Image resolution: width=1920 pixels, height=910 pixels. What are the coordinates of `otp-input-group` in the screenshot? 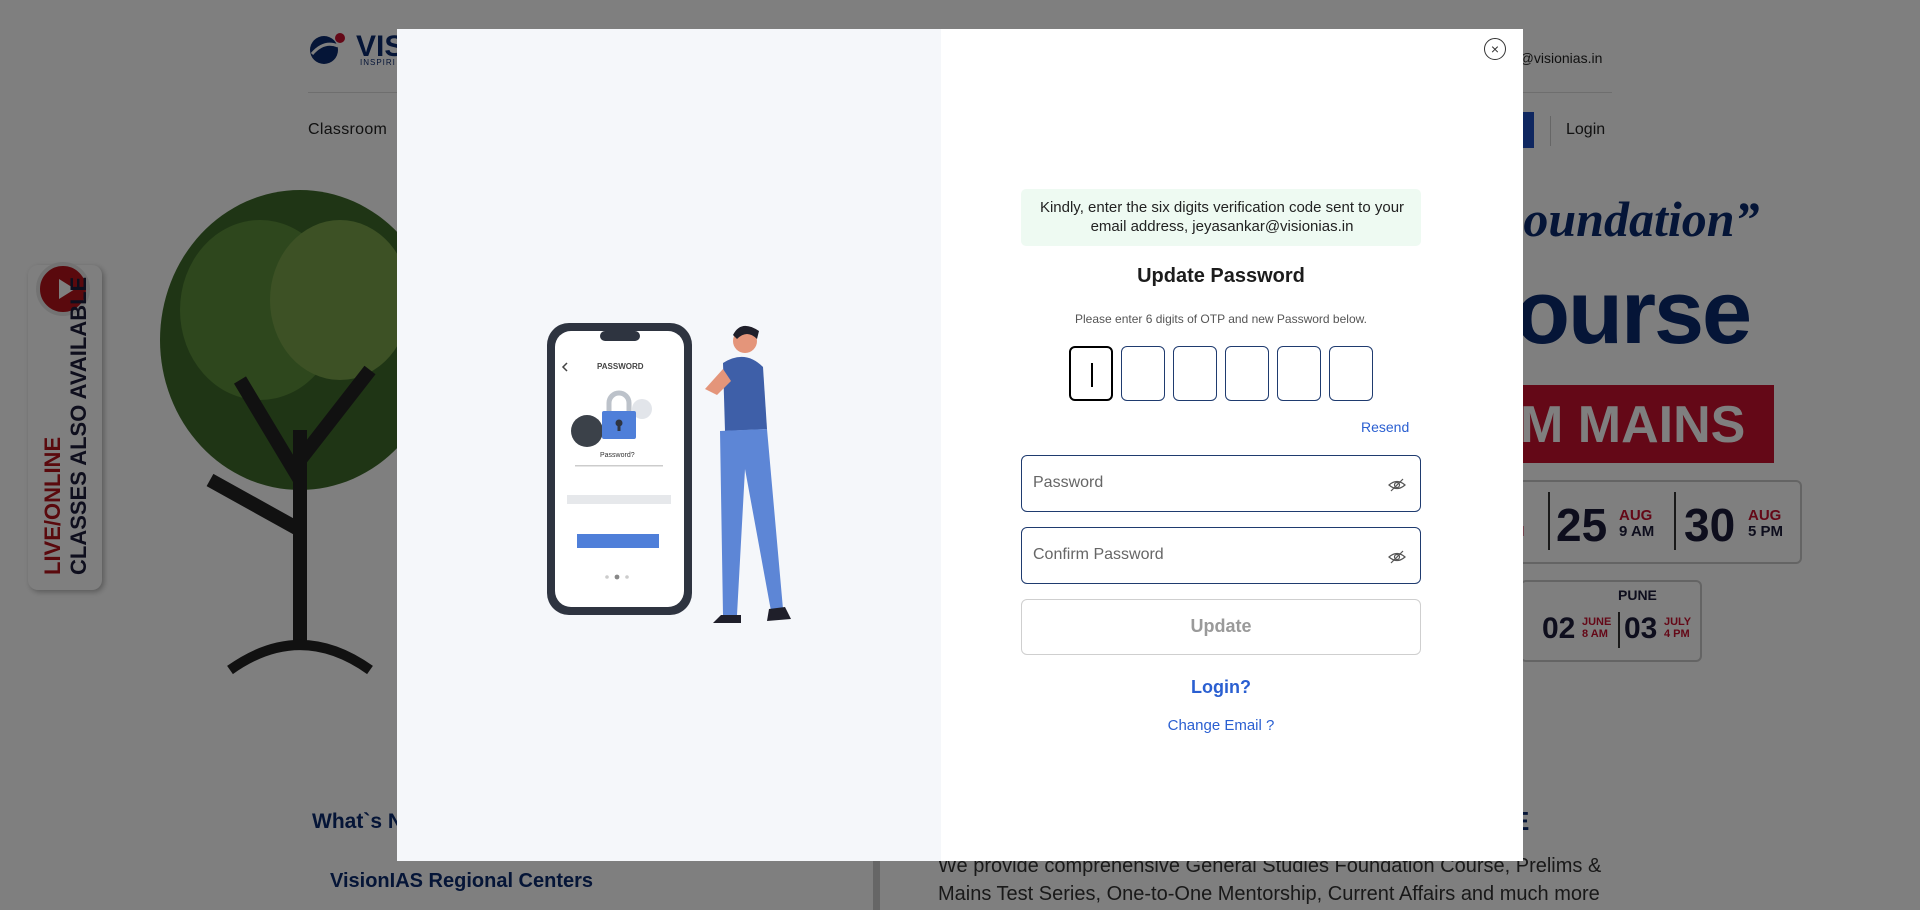 It's located at (1221, 374).